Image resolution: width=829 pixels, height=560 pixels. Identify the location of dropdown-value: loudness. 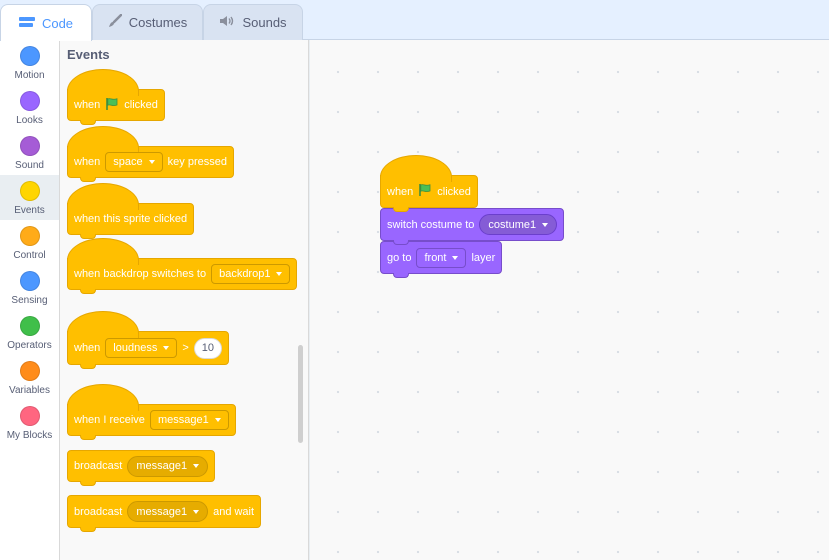
(135, 348).